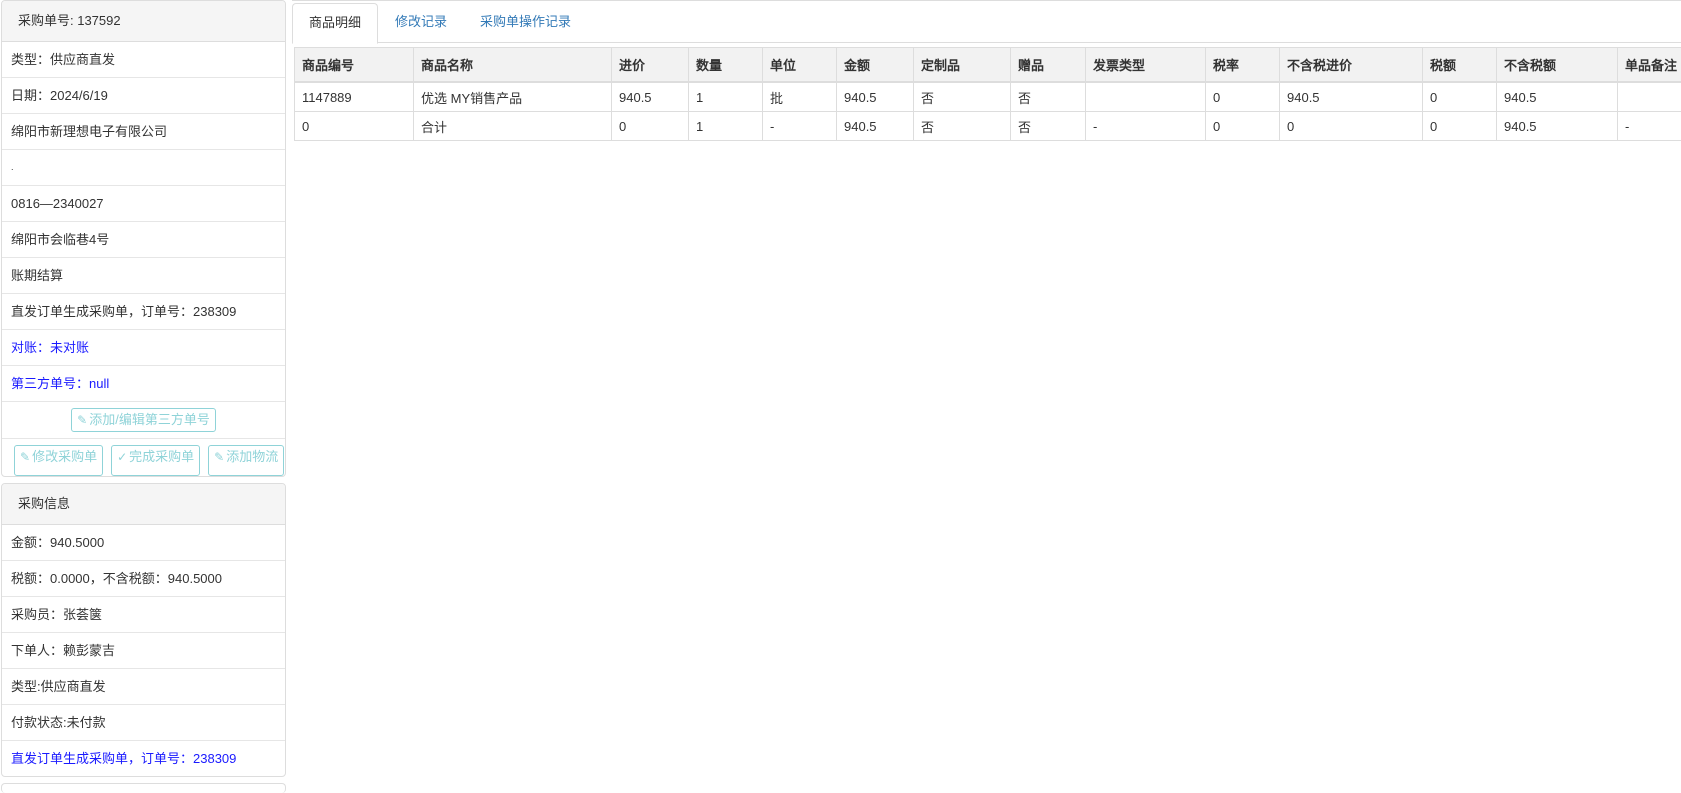 This screenshot has height=793, width=1681. Describe the element at coordinates (1557, 65) in the screenshot. I see `col-amount-ex-tax: 不含税额` at that location.